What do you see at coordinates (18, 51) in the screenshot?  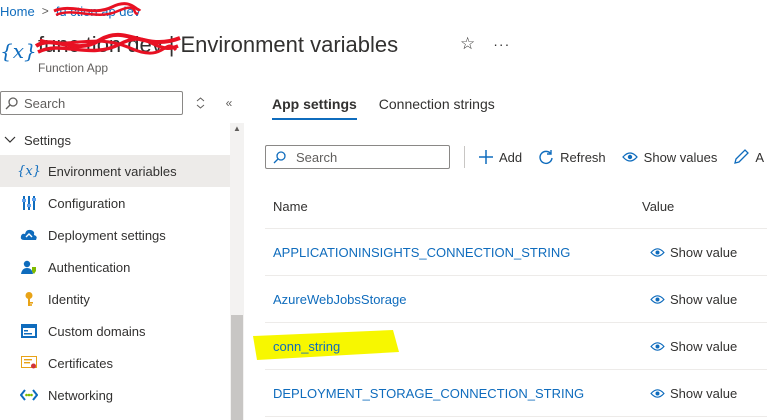 I see `function-app-variable-icon: {x}` at bounding box center [18, 51].